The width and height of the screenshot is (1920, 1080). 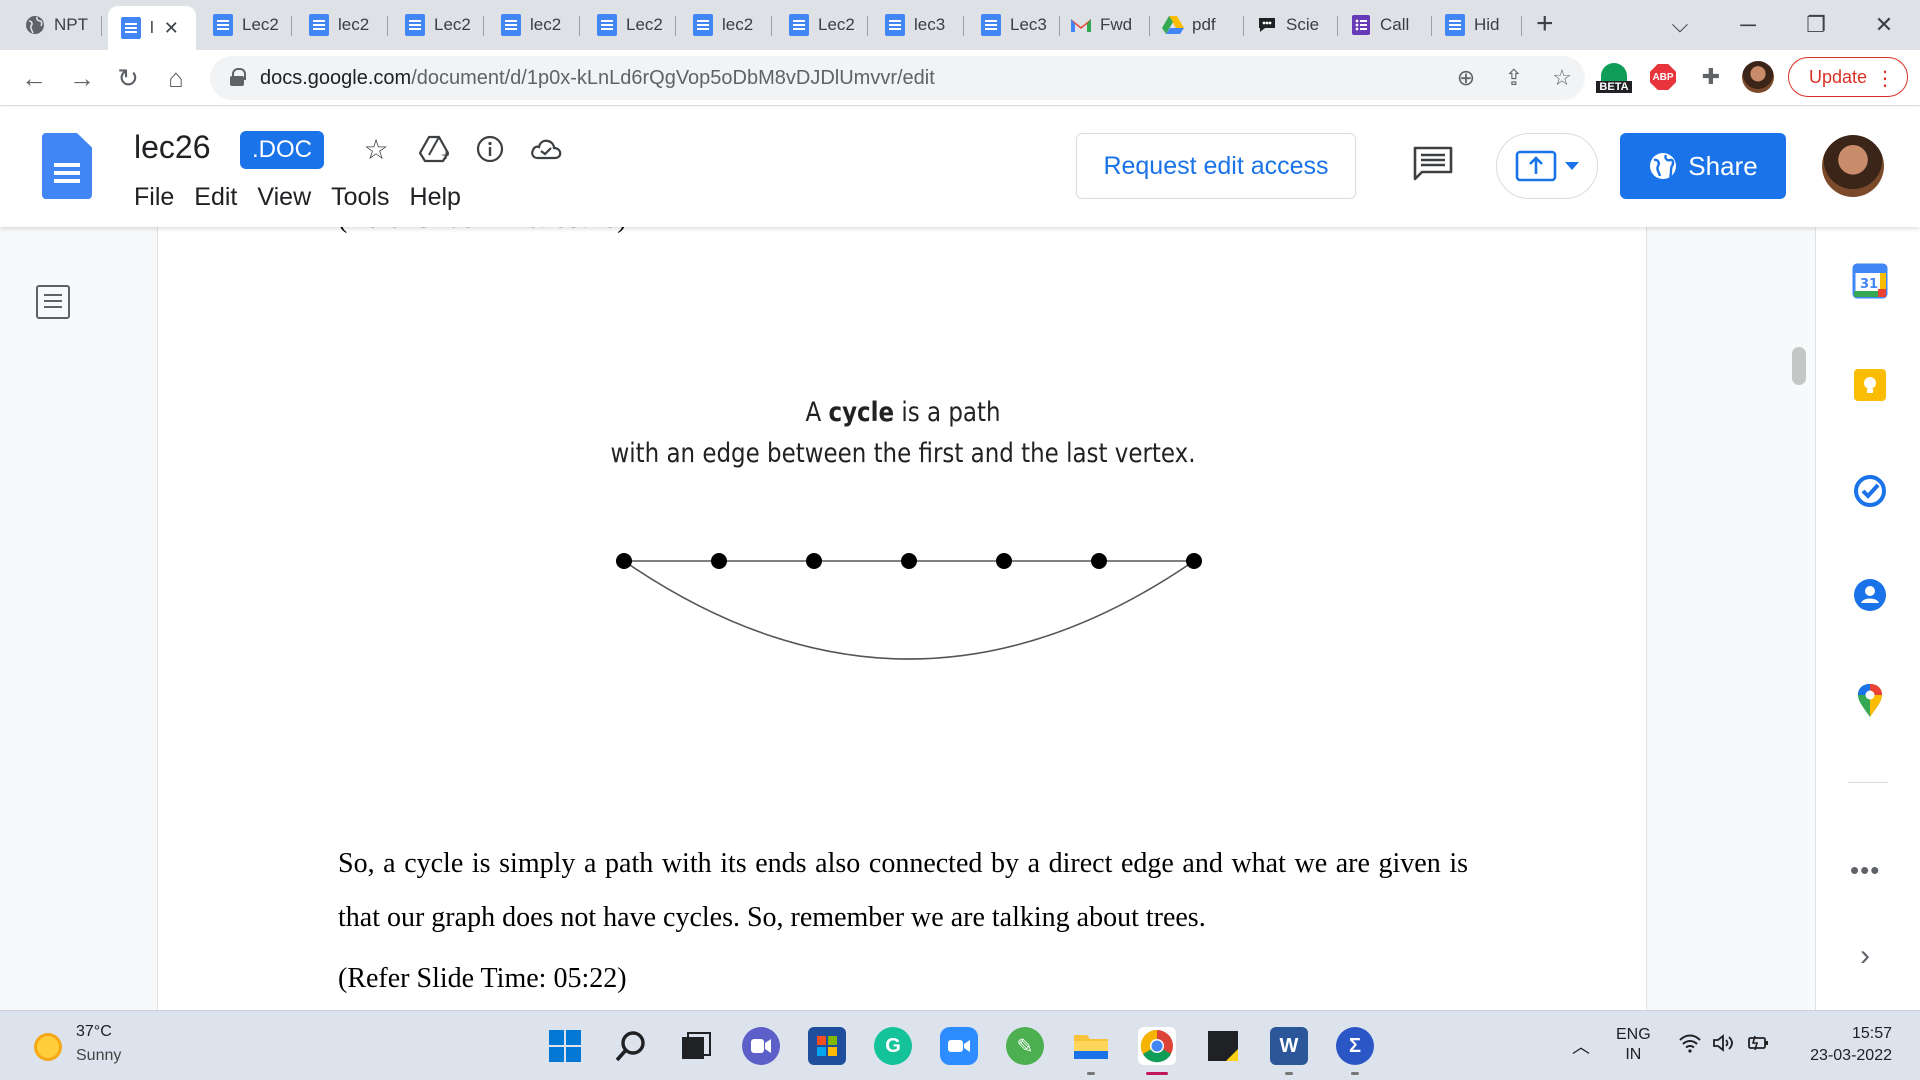 I want to click on menu-item-file: File, so click(x=154, y=197).